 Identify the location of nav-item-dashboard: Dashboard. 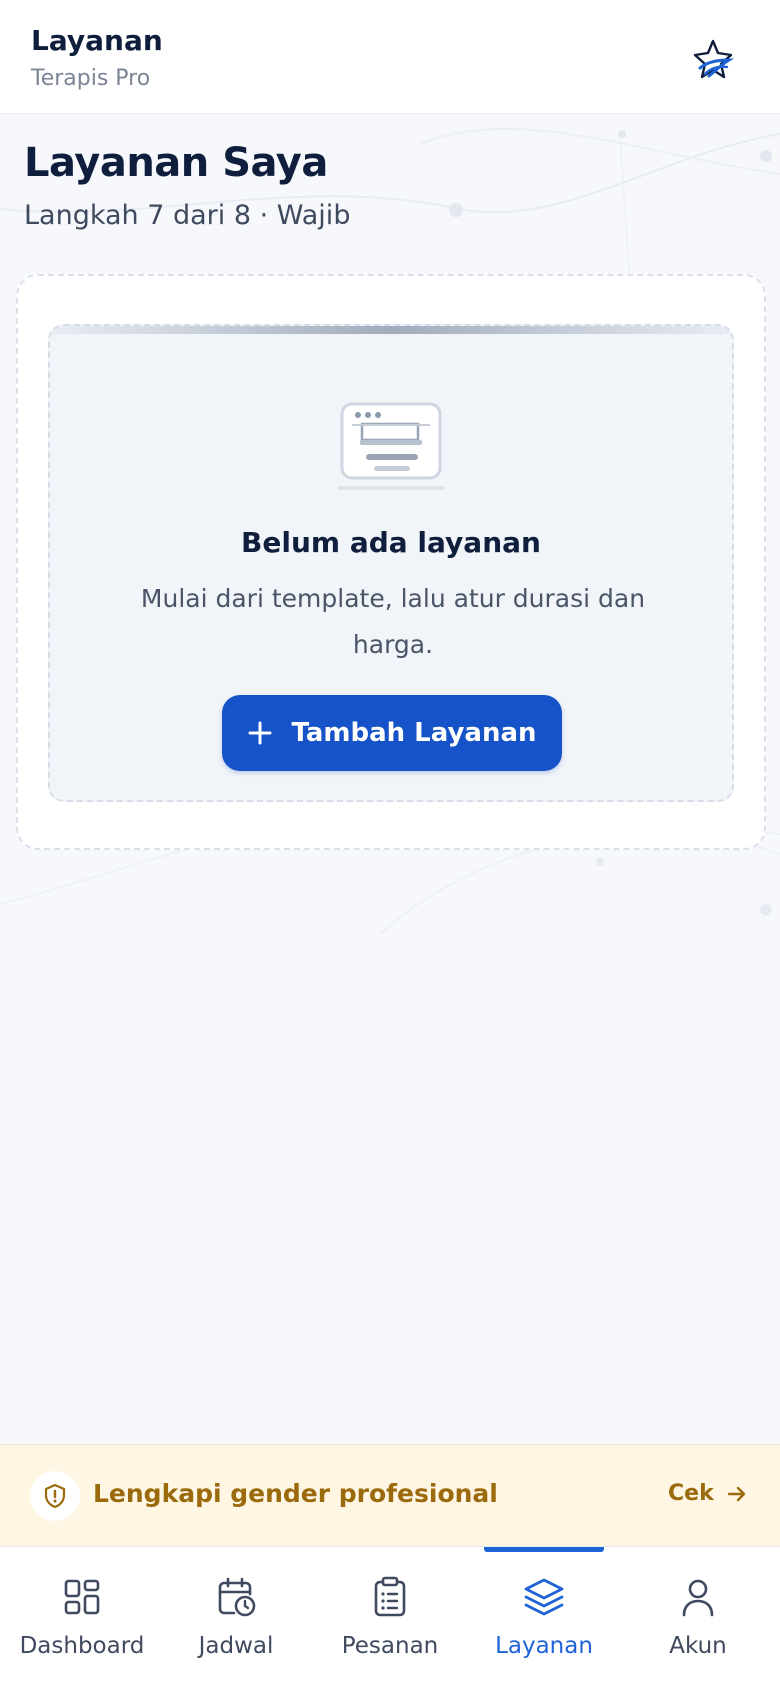
(82, 1617).